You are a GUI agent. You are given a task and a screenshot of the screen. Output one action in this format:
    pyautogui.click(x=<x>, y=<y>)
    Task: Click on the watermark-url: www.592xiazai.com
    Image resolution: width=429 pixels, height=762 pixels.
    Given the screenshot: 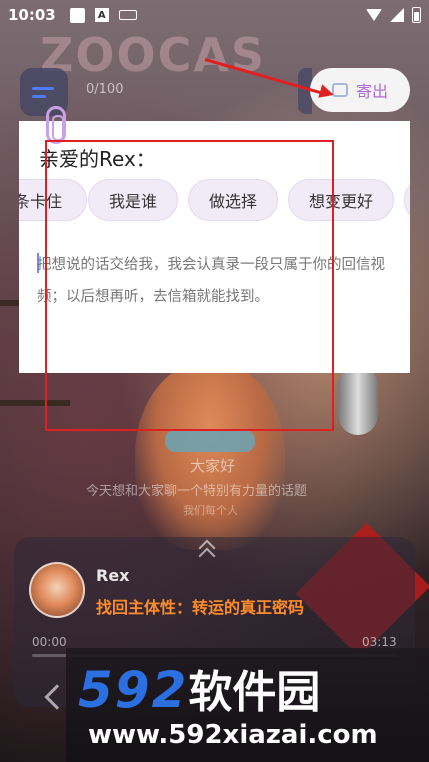 What is the action you would take?
    pyautogui.click(x=233, y=735)
    